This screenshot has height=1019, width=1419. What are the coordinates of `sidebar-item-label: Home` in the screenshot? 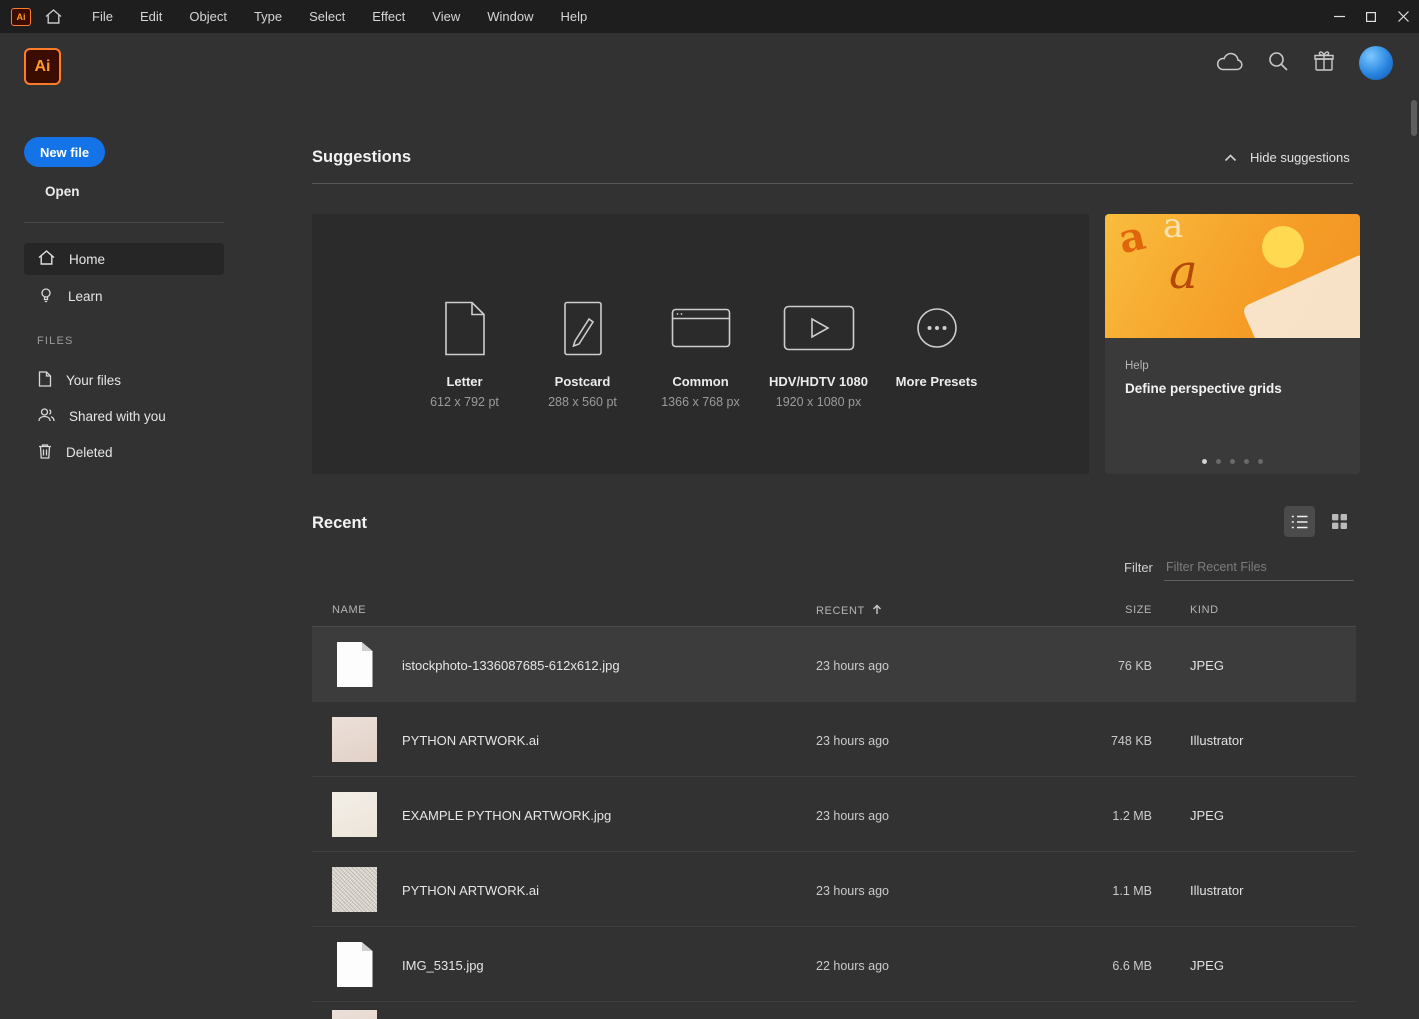 It's located at (87, 259).